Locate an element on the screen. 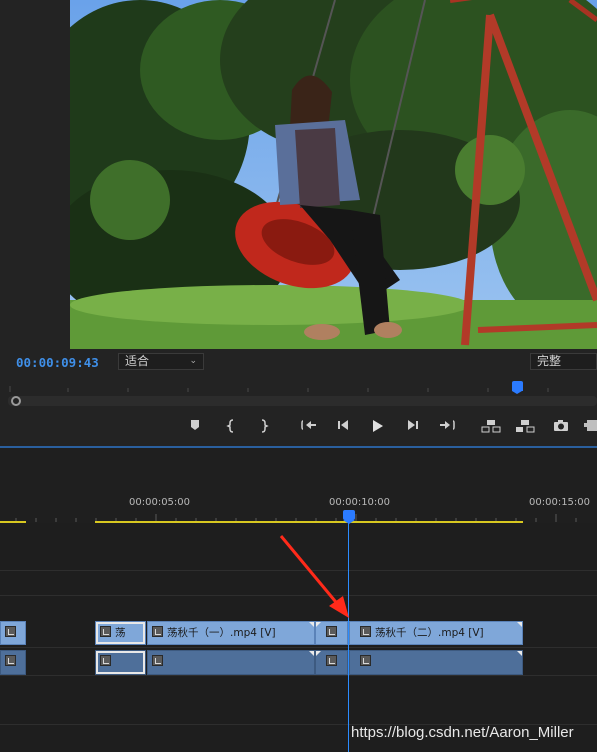 This screenshot has width=597, height=752. video-clip-label: 荡秋千（二）.mp4 [V] is located at coordinates (429, 633).